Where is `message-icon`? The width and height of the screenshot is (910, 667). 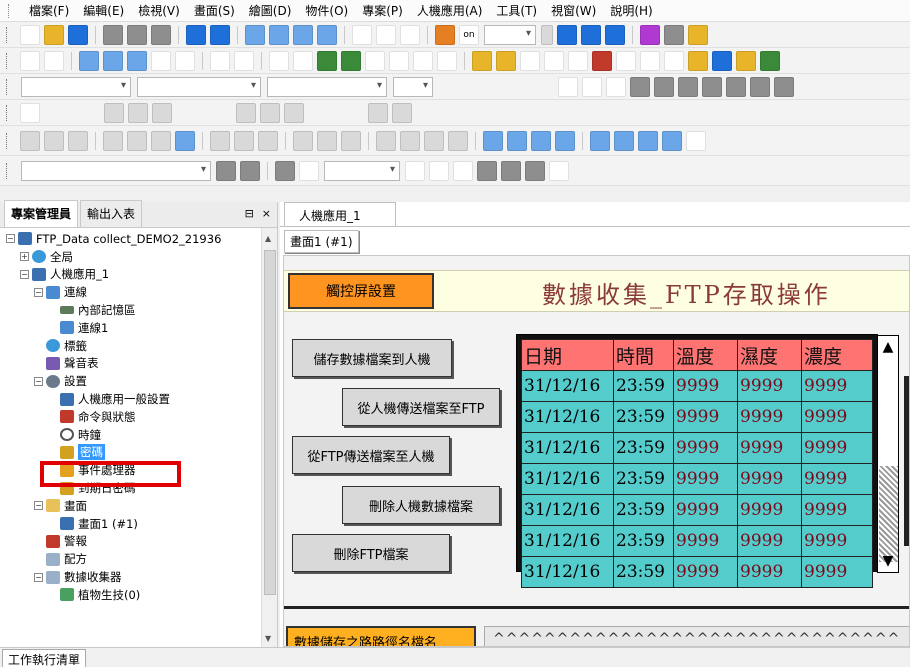 message-icon is located at coordinates (578, 60).